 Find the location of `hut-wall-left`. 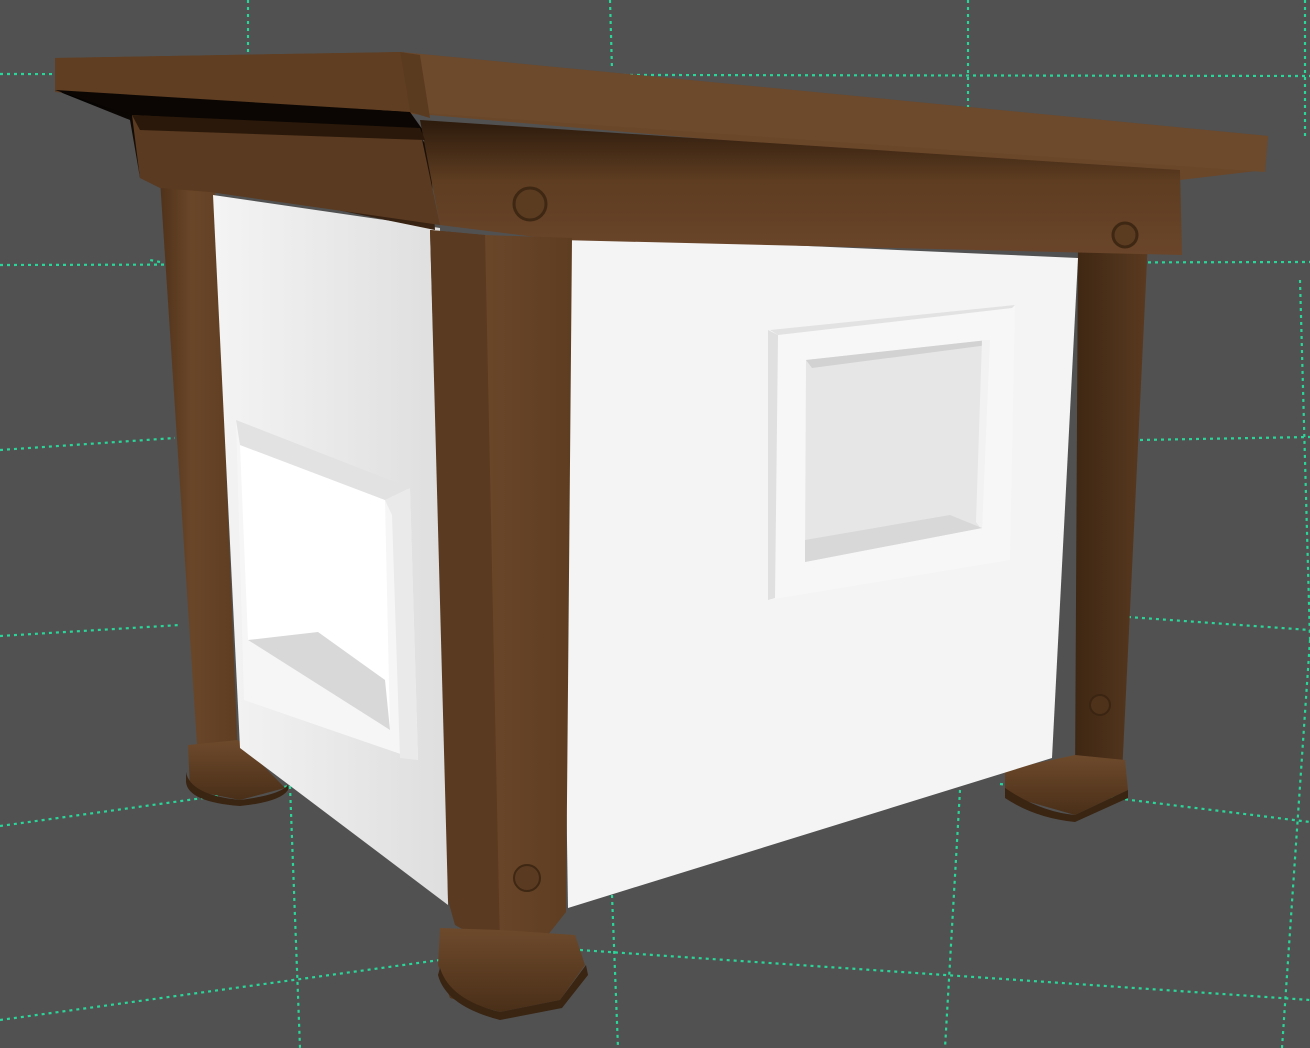

hut-wall-left is located at coordinates (330, 550).